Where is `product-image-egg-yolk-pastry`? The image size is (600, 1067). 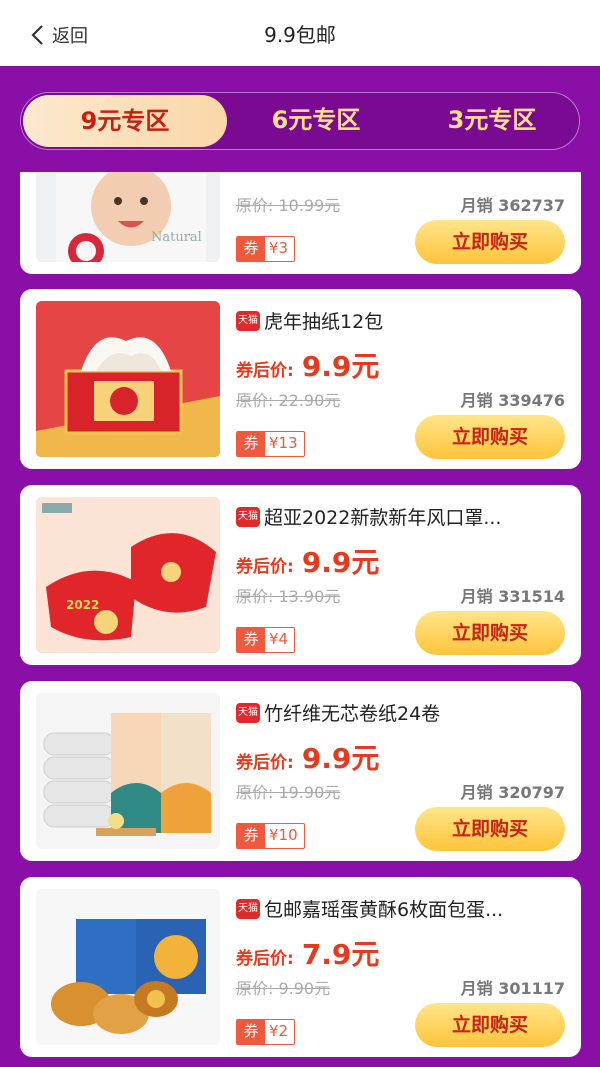
product-image-egg-yolk-pastry is located at coordinates (128, 967).